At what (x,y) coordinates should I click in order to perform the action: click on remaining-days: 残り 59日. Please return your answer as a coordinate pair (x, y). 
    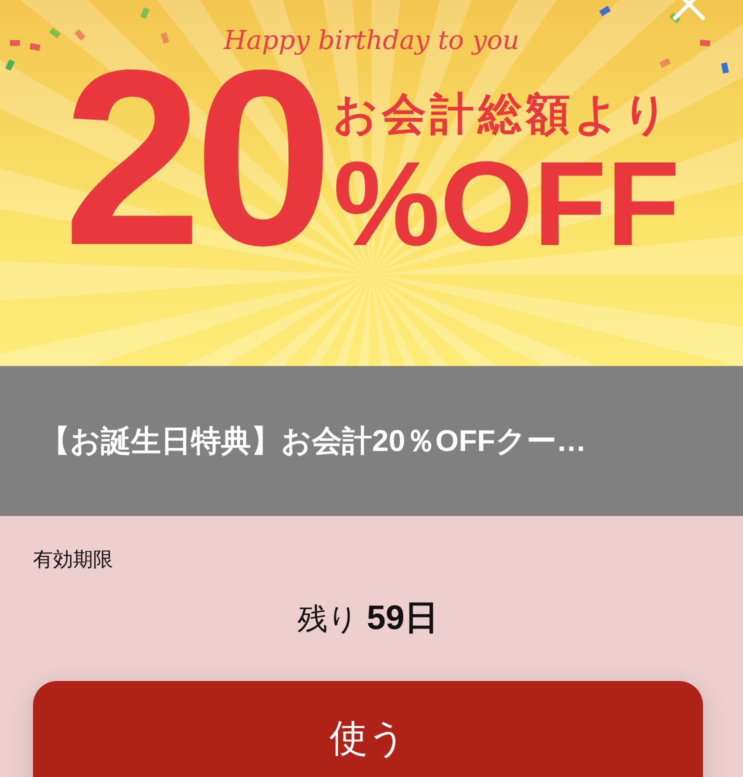
    Looking at the image, I should click on (368, 618).